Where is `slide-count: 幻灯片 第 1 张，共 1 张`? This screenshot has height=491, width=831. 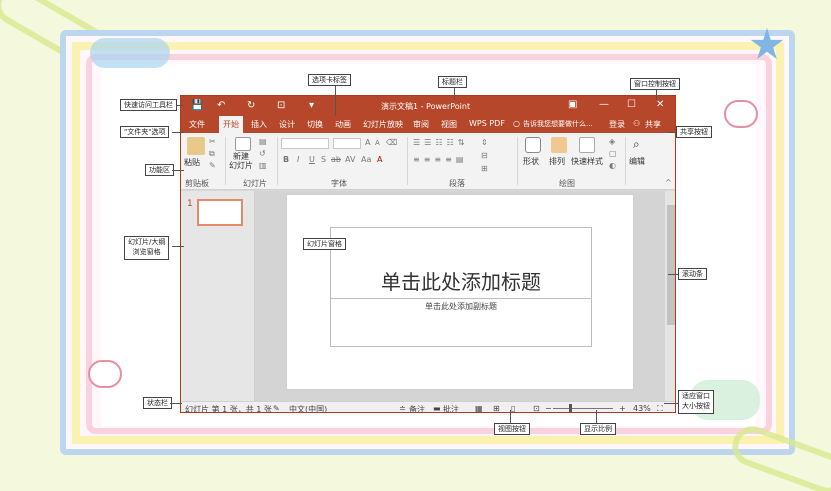 slide-count: 幻灯片 第 1 张，共 1 张 is located at coordinates (228, 409).